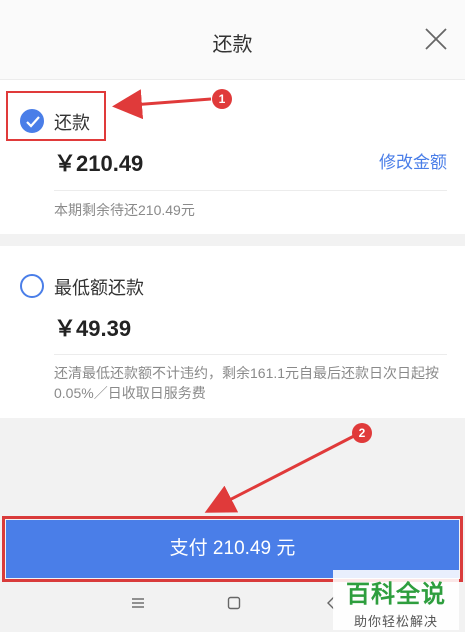 The image size is (465, 632). What do you see at coordinates (32, 286) in the screenshot?
I see `radio-unchecked` at bounding box center [32, 286].